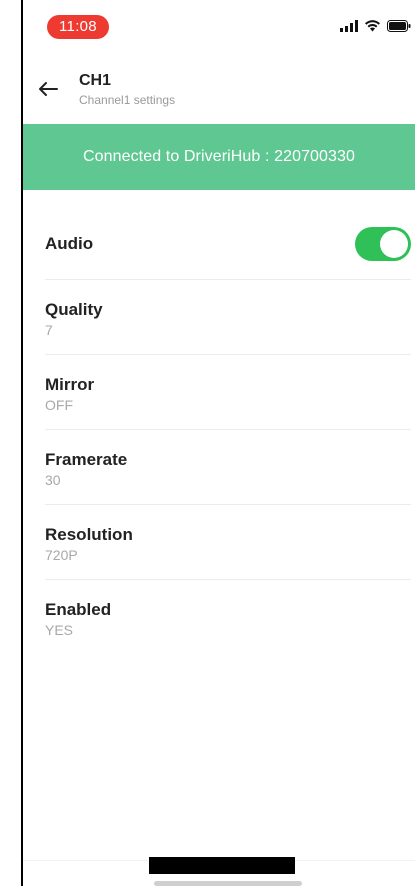 This screenshot has width=415, height=886. I want to click on setting-label-mirror: Mirror, so click(70, 384).